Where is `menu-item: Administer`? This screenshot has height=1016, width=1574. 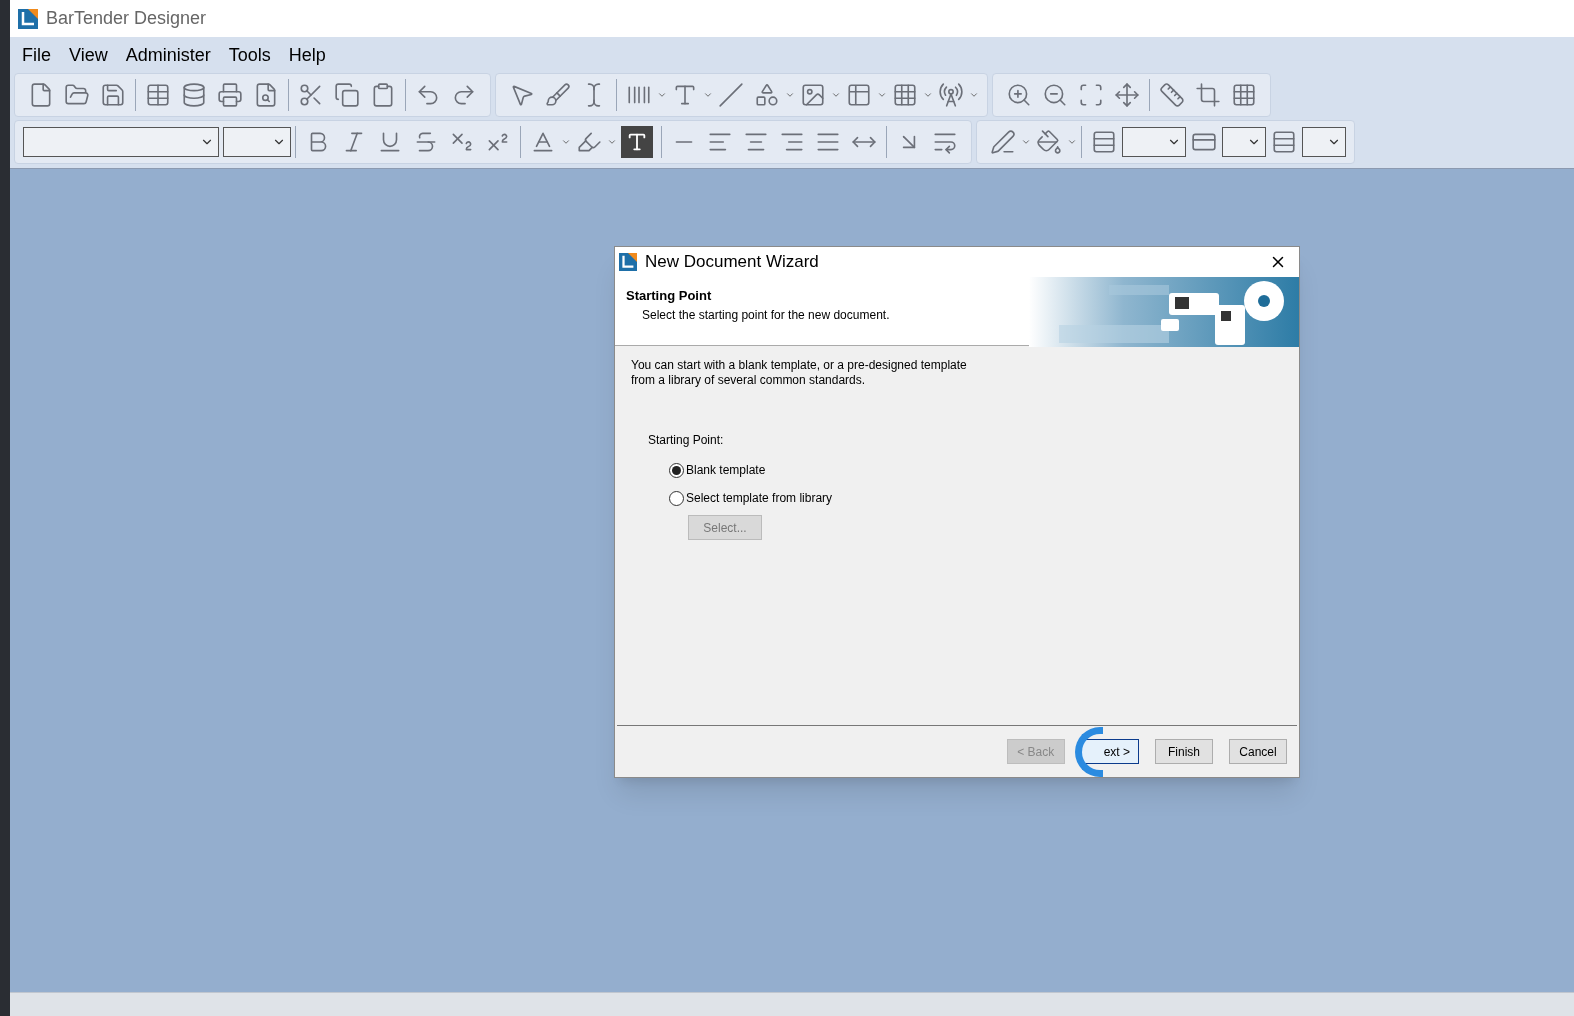
menu-item: Administer is located at coordinates (168, 55).